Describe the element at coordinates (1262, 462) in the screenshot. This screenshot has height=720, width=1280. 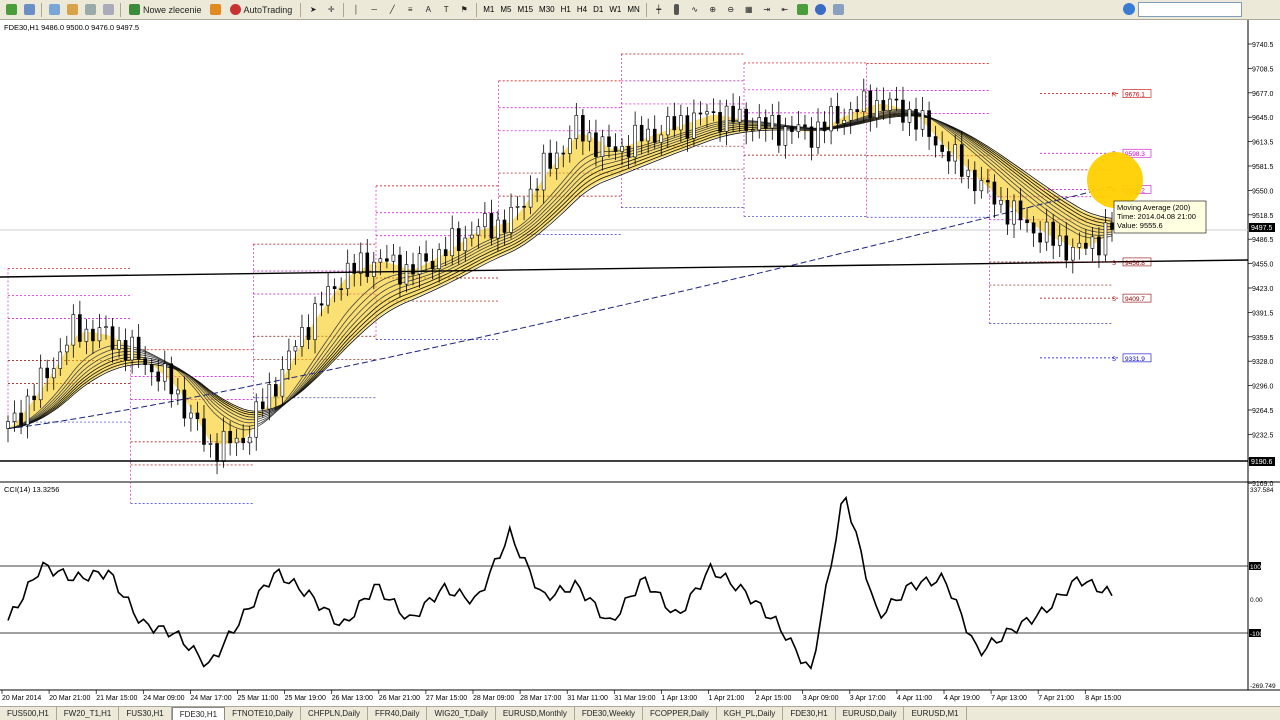
I see `bottom-line-label: 9190.6` at that location.